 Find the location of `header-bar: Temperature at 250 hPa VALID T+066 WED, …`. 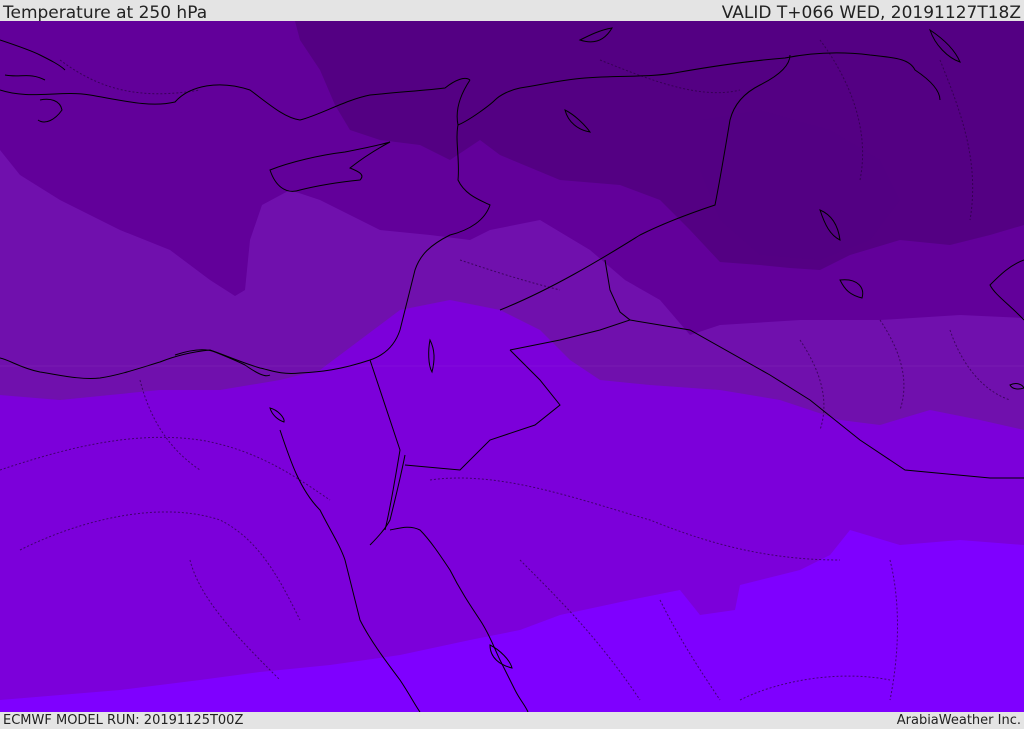

header-bar: Temperature at 250 hPa VALID T+066 WED, … is located at coordinates (512, 11).